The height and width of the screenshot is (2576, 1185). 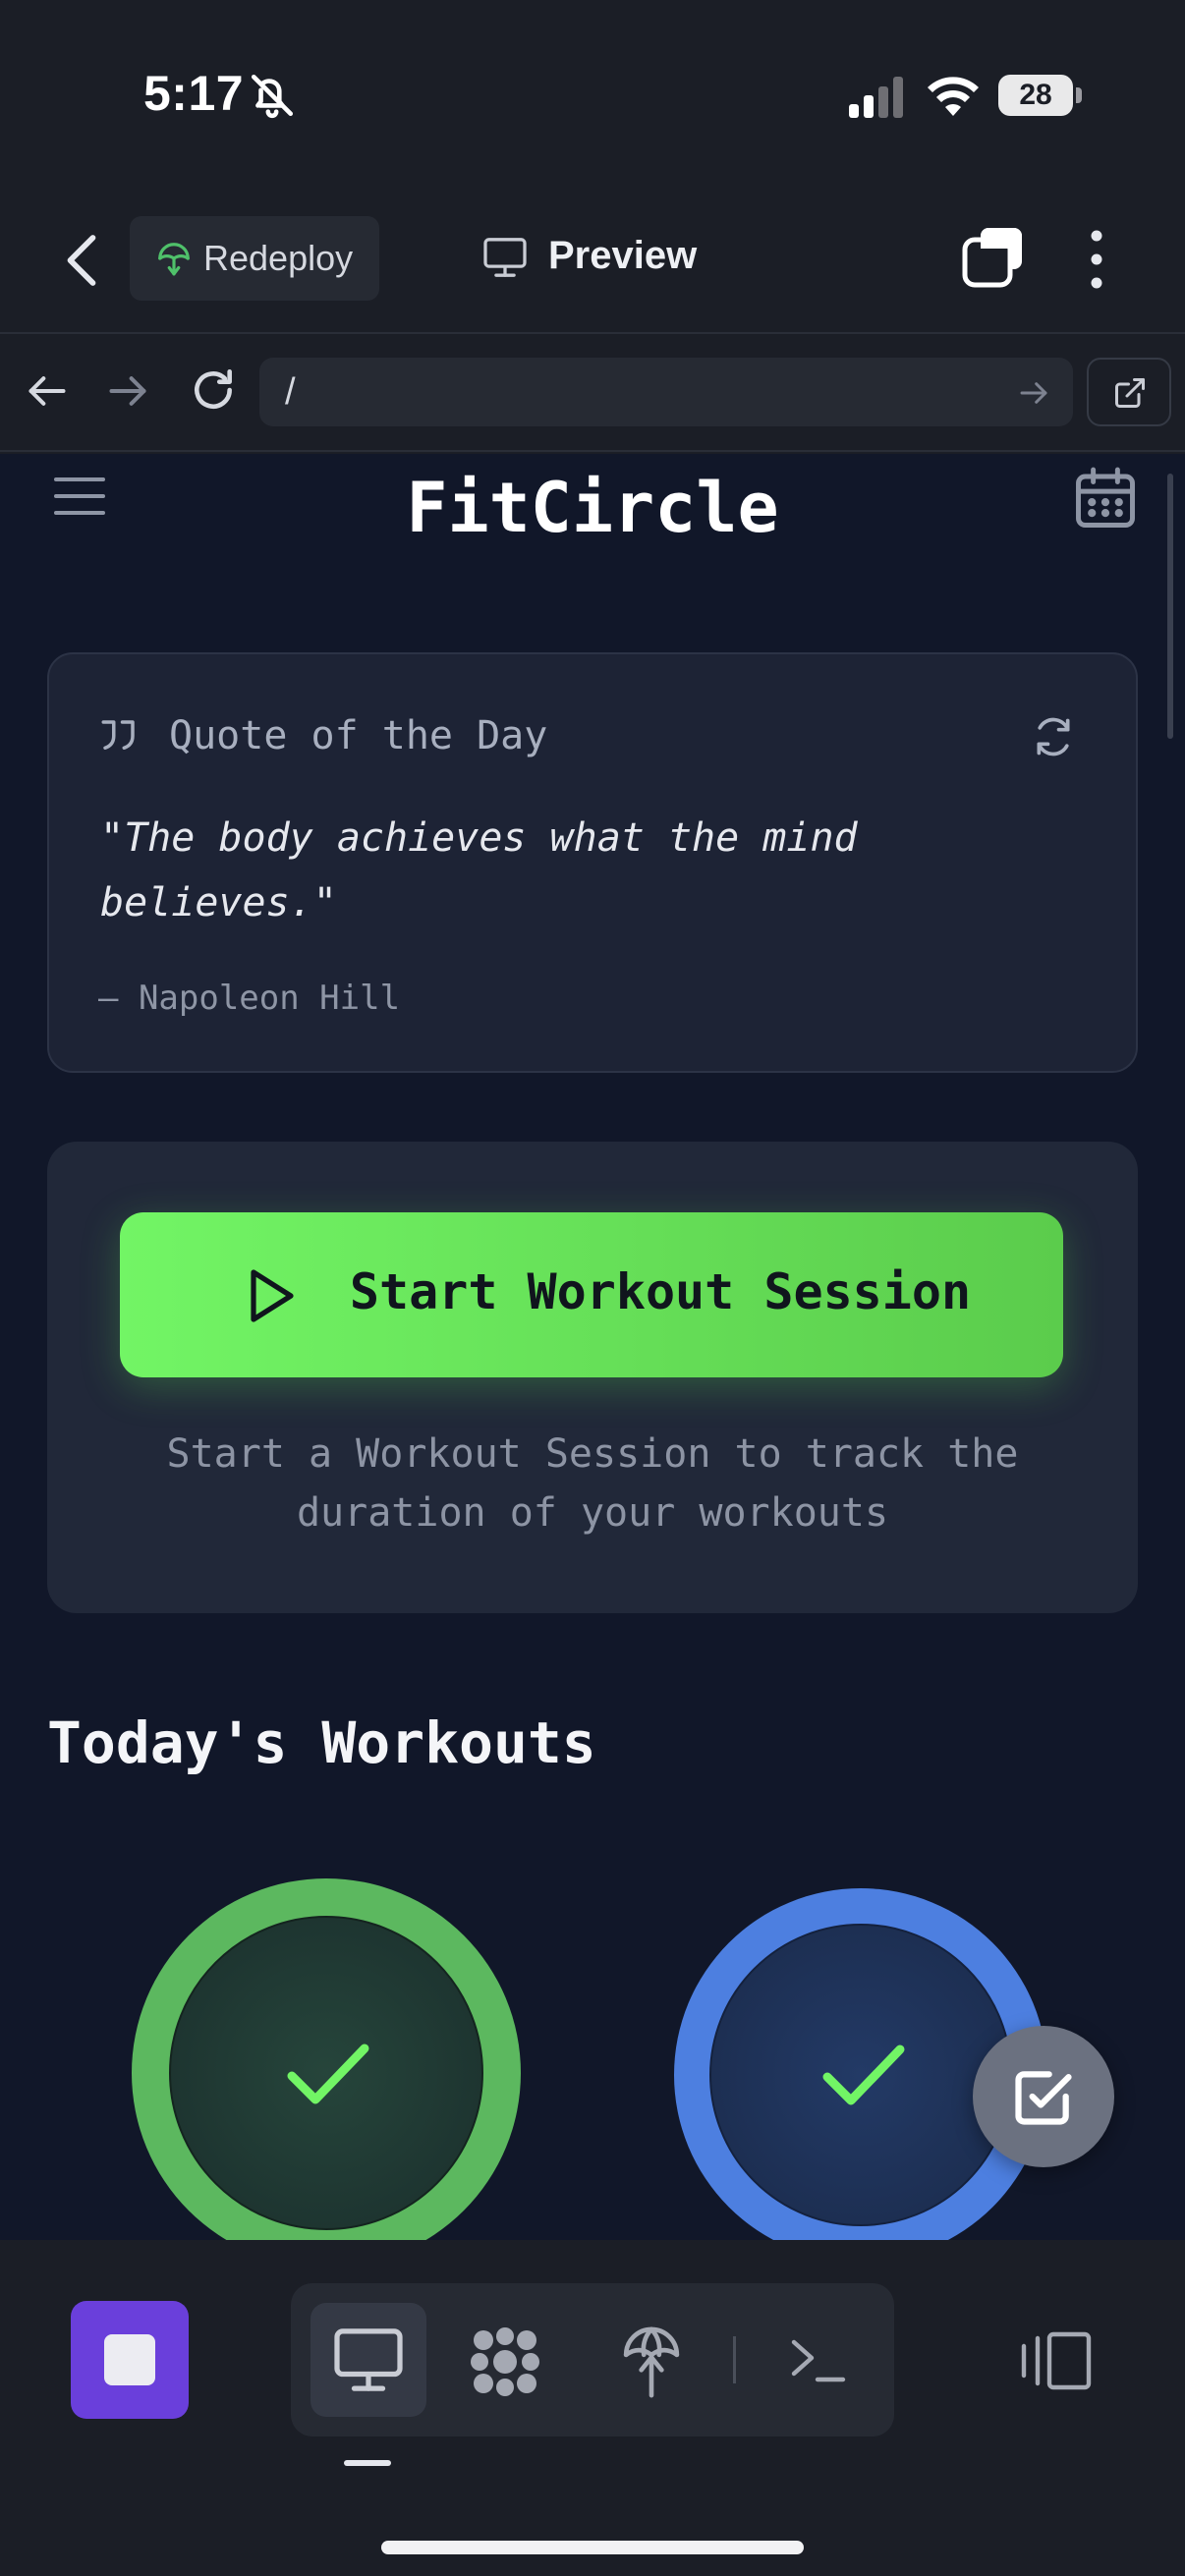 What do you see at coordinates (358, 735) in the screenshot?
I see `quote-title: Quote of the Day` at bounding box center [358, 735].